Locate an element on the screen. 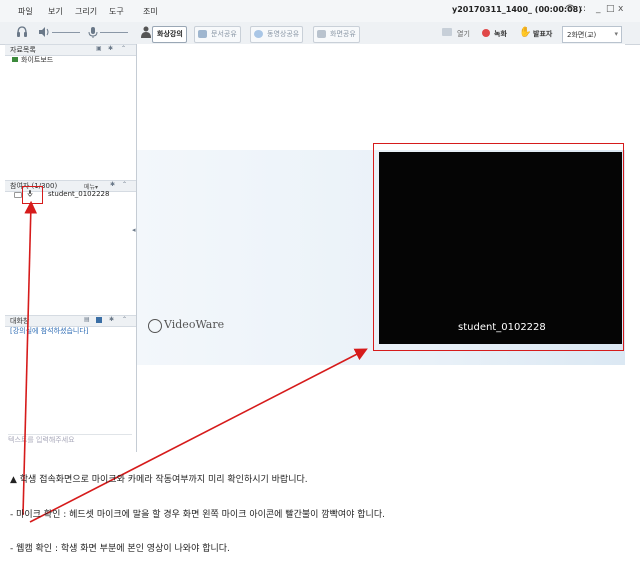  mic-arrow is located at coordinates (30, 358).